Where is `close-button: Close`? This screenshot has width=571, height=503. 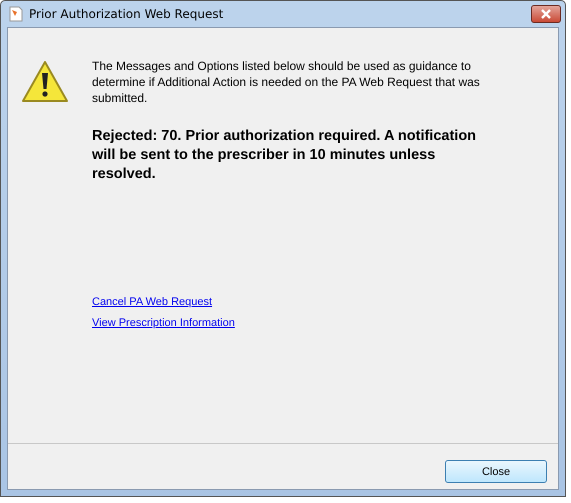 close-button: Close is located at coordinates (496, 471).